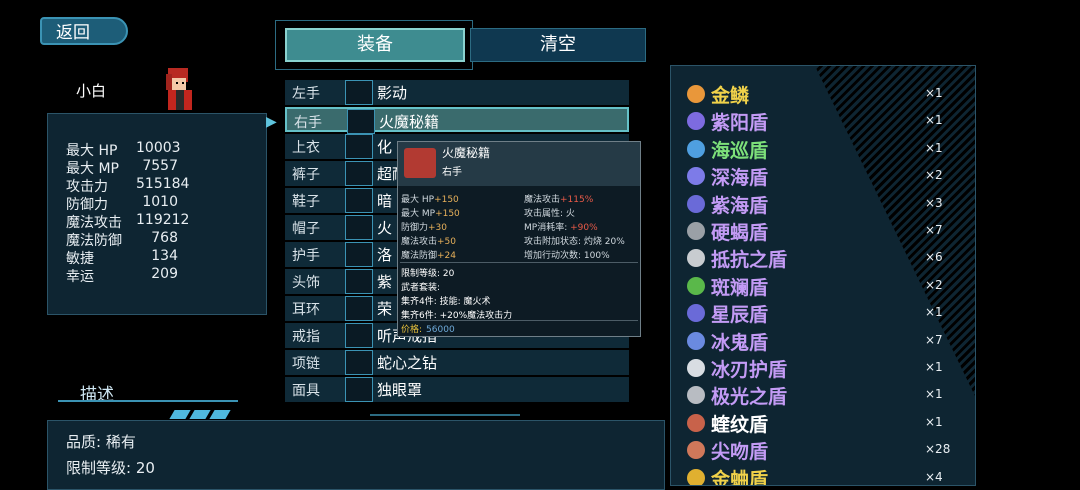  I want to click on inventory-item: 紫海盾 ×3, so click(821, 203).